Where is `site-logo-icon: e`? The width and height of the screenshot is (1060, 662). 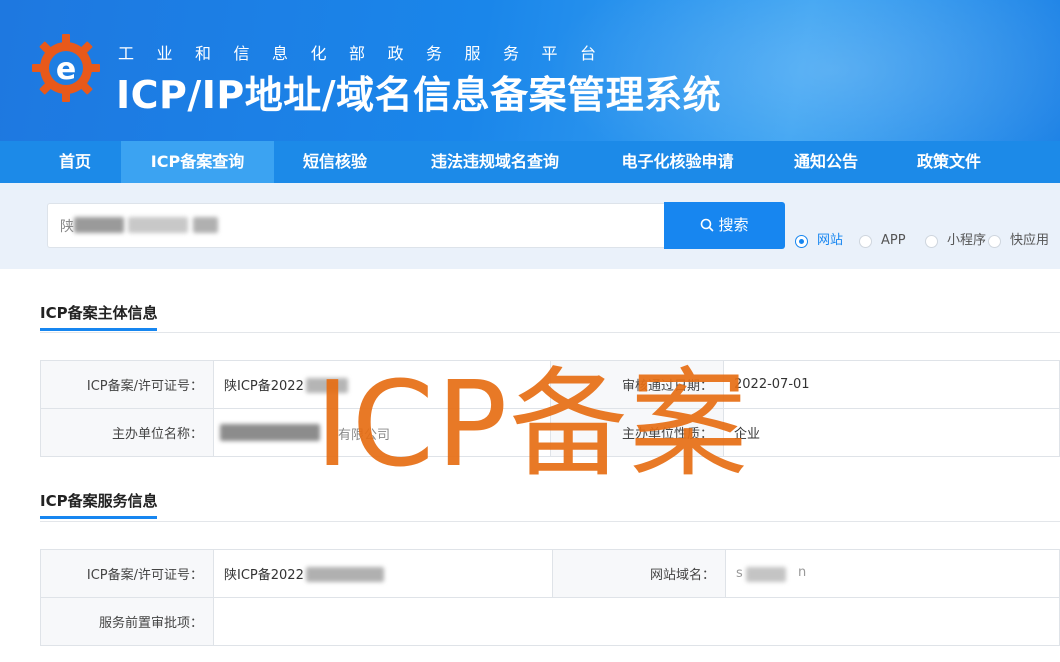 site-logo-icon: e is located at coordinates (66, 68).